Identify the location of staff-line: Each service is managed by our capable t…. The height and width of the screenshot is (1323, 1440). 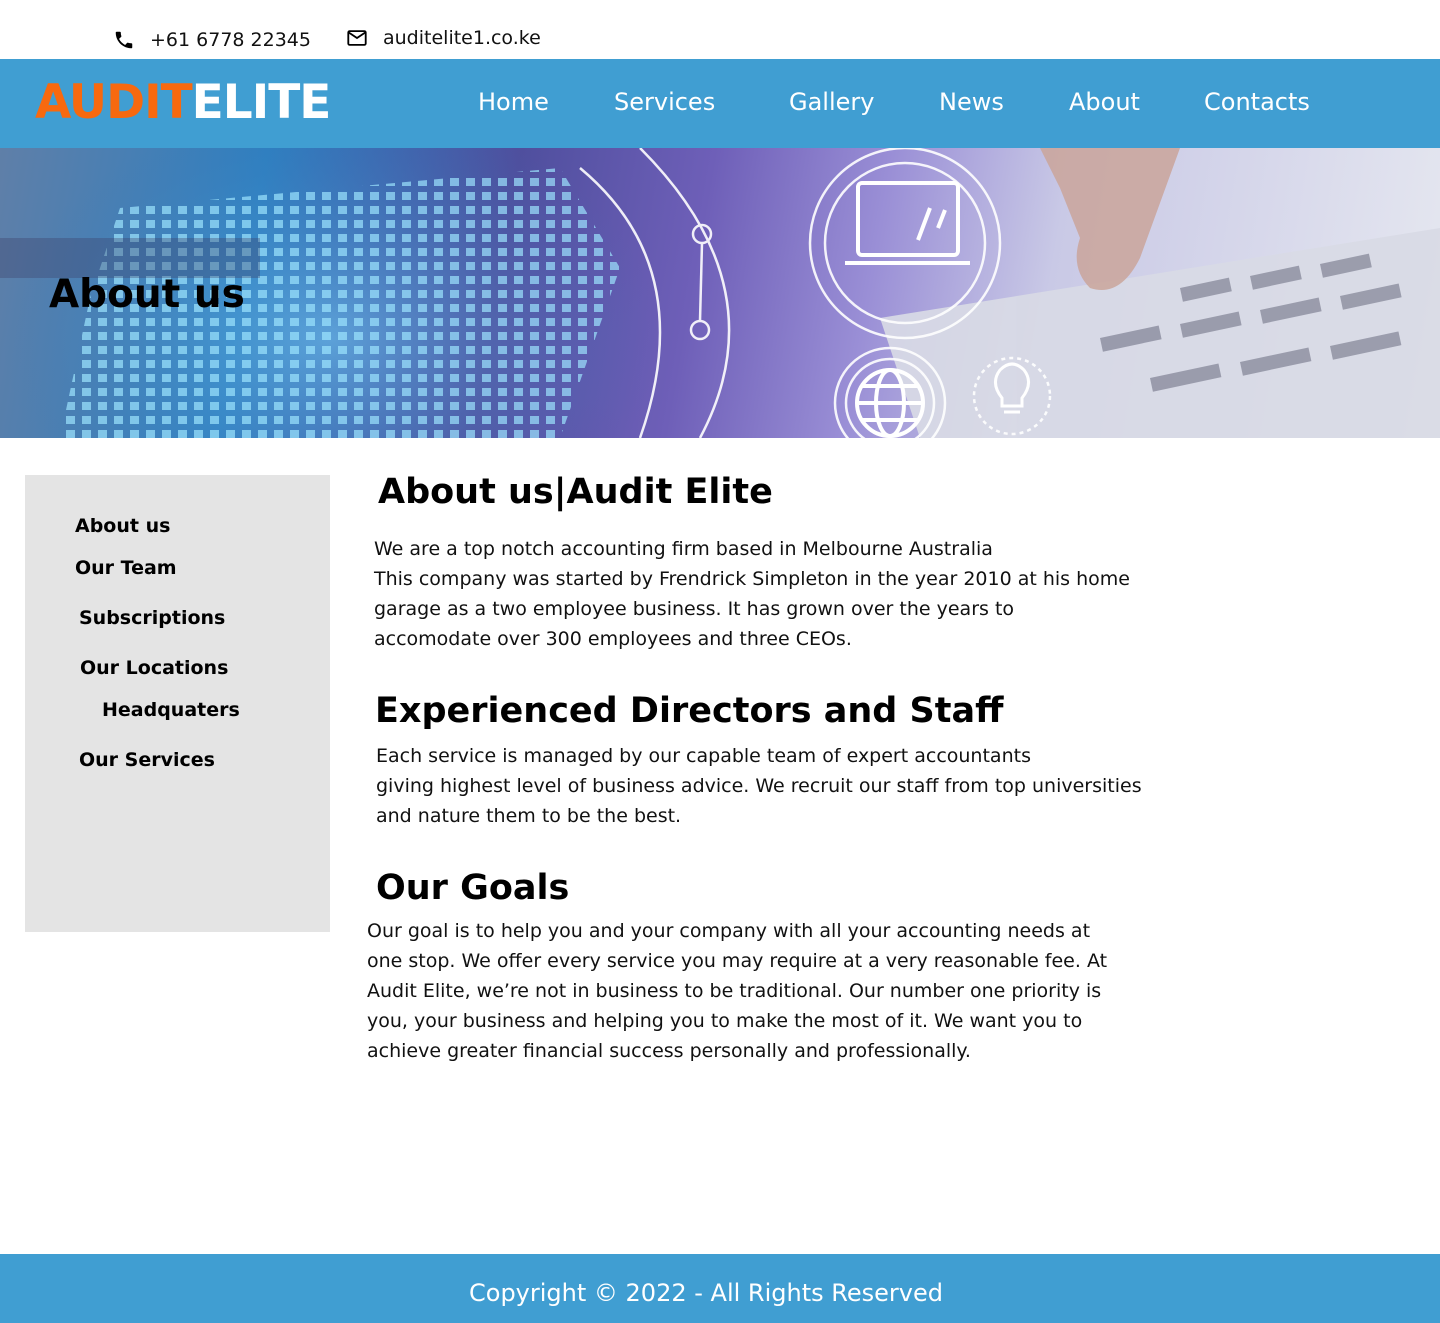
(703, 756).